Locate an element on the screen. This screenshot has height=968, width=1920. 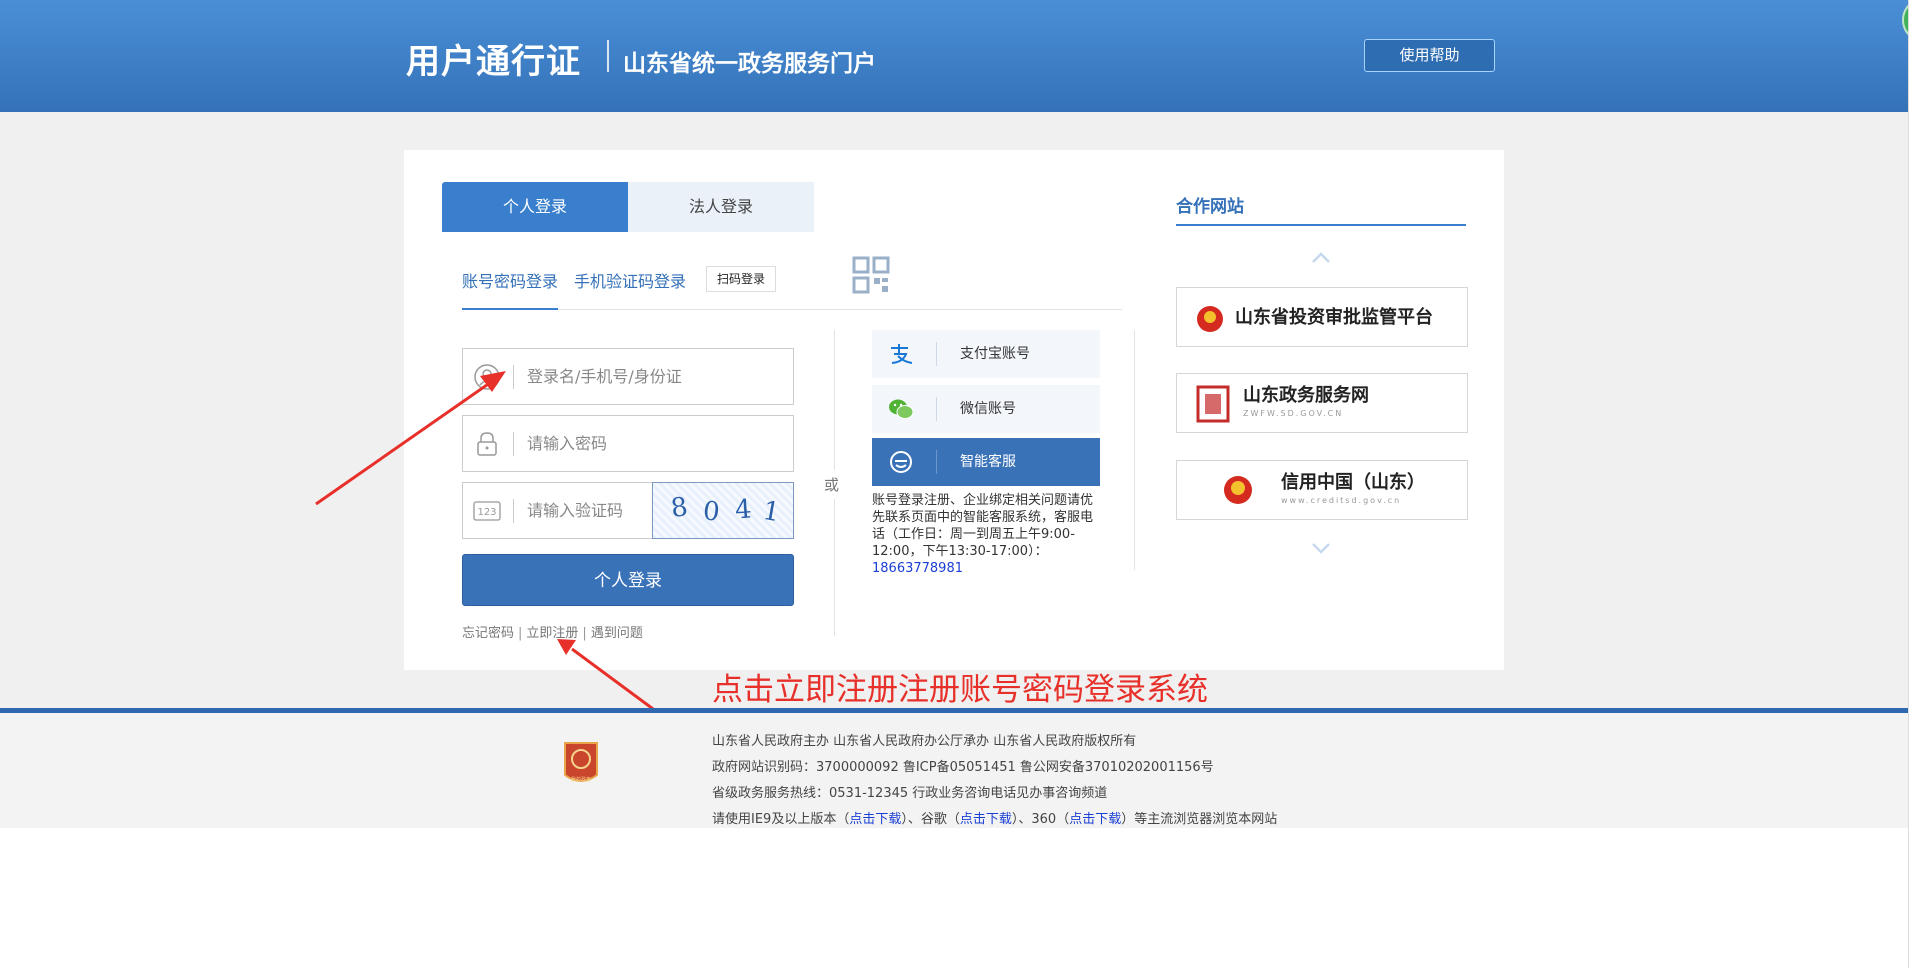
annotation-text: 点击立即注册注册账号密码登录系统 is located at coordinates (960, 690).